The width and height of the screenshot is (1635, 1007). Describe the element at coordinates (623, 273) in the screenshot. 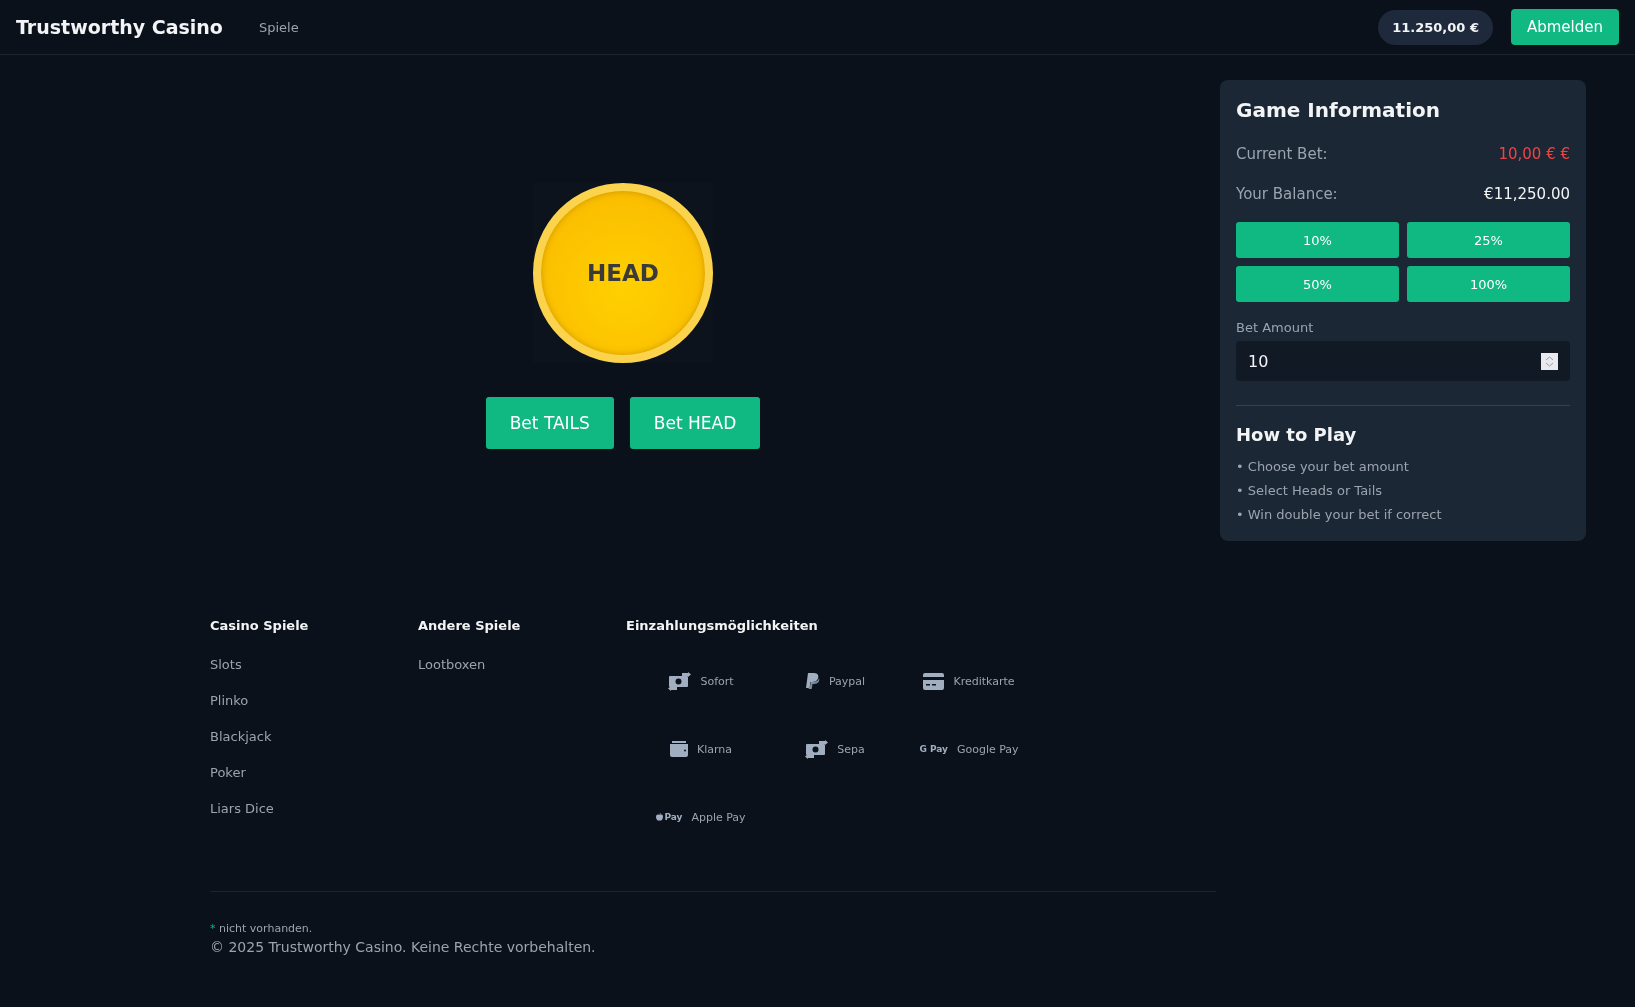

I see `coin: HEAD` at that location.